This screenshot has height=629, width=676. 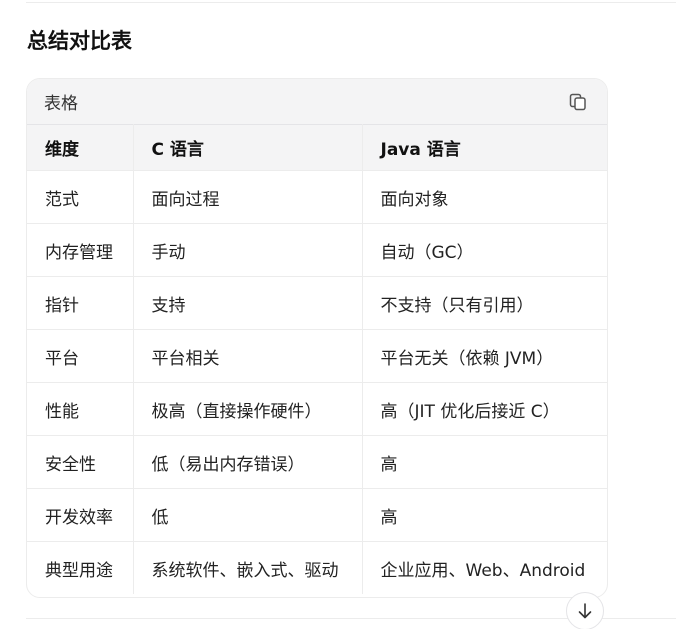 I want to click on table-cell: 系统软件、嵌入式、驱动, so click(x=248, y=567).